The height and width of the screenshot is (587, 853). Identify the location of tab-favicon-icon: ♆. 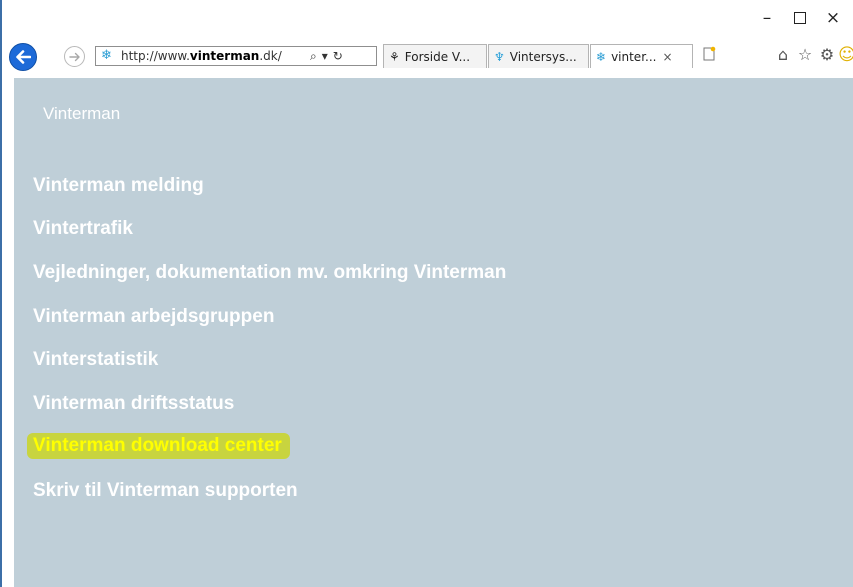
(499, 56).